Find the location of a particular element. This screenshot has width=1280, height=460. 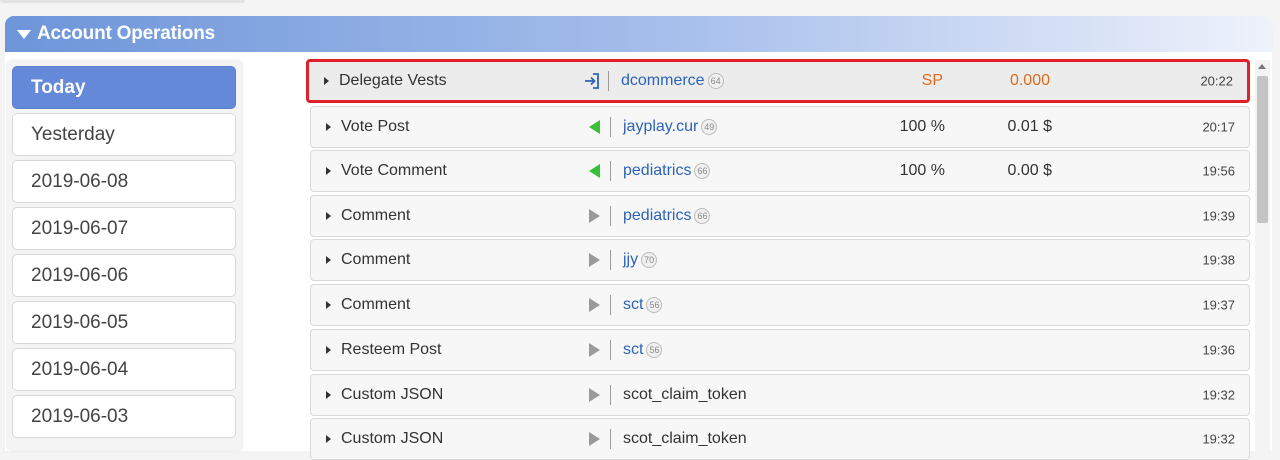

reputation-badge: 64 is located at coordinates (715, 81).